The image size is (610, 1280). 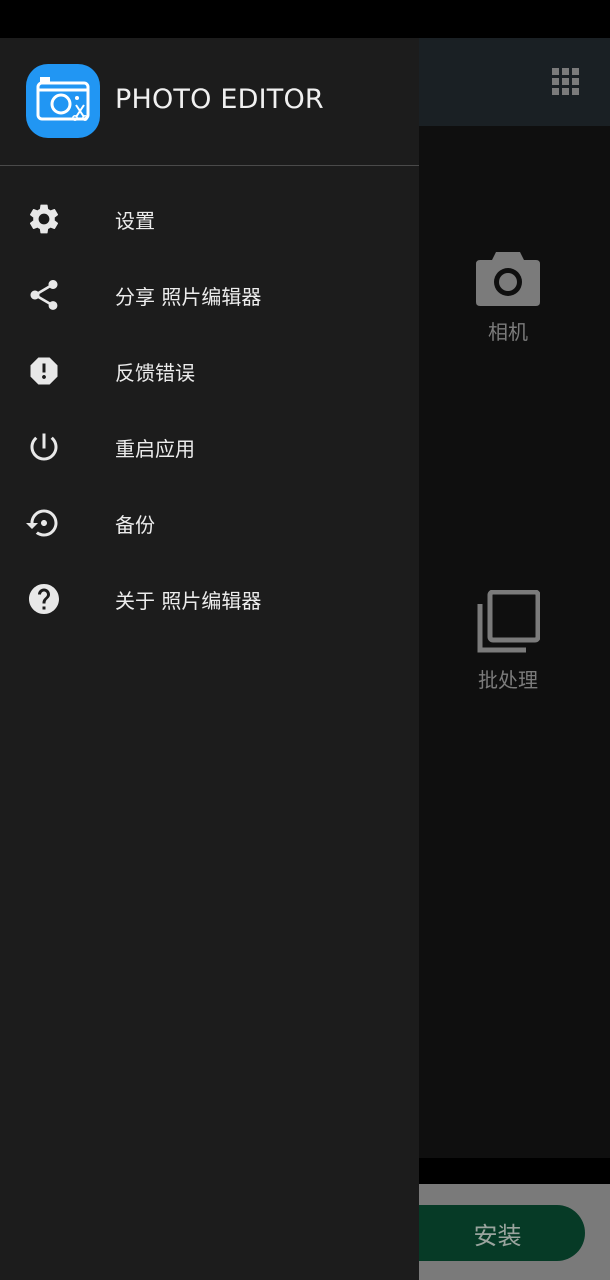 I want to click on install-label: 安装, so click(x=497, y=1235).